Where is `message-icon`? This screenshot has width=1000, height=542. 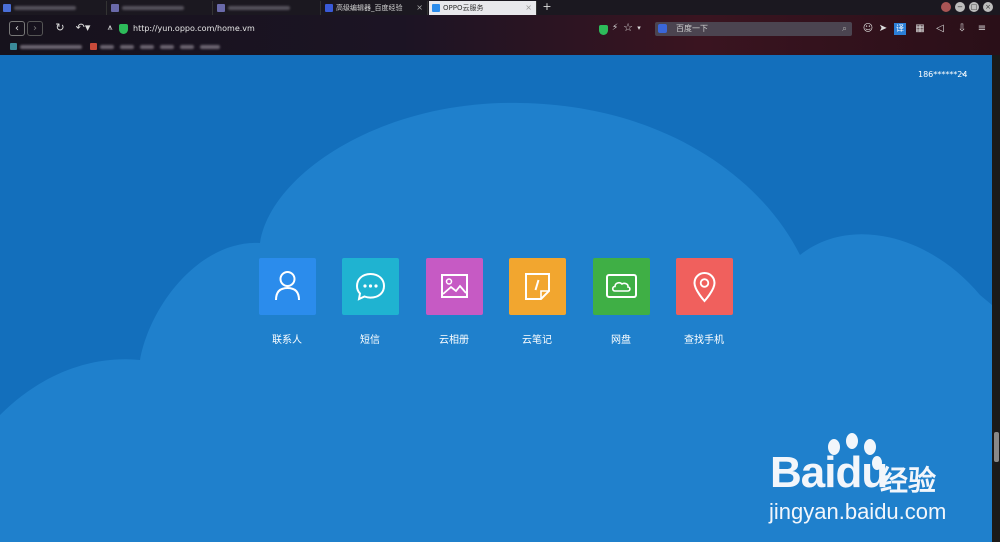 message-icon is located at coordinates (370, 286).